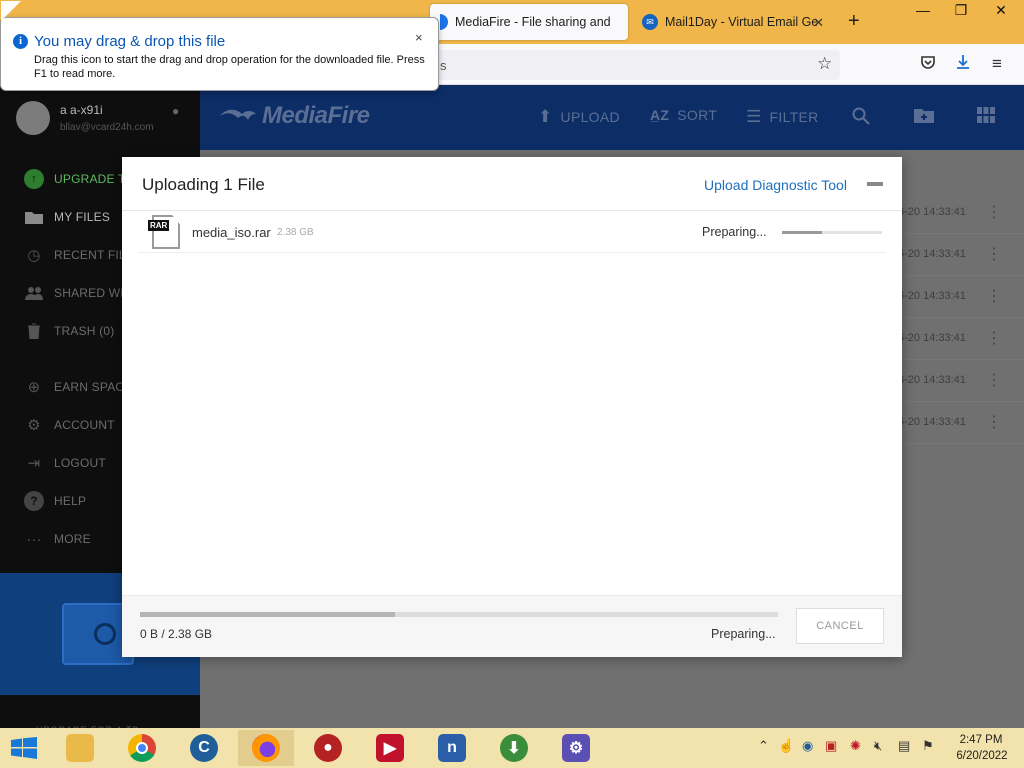  I want to click on taskbar-app-firefox, so click(266, 748).